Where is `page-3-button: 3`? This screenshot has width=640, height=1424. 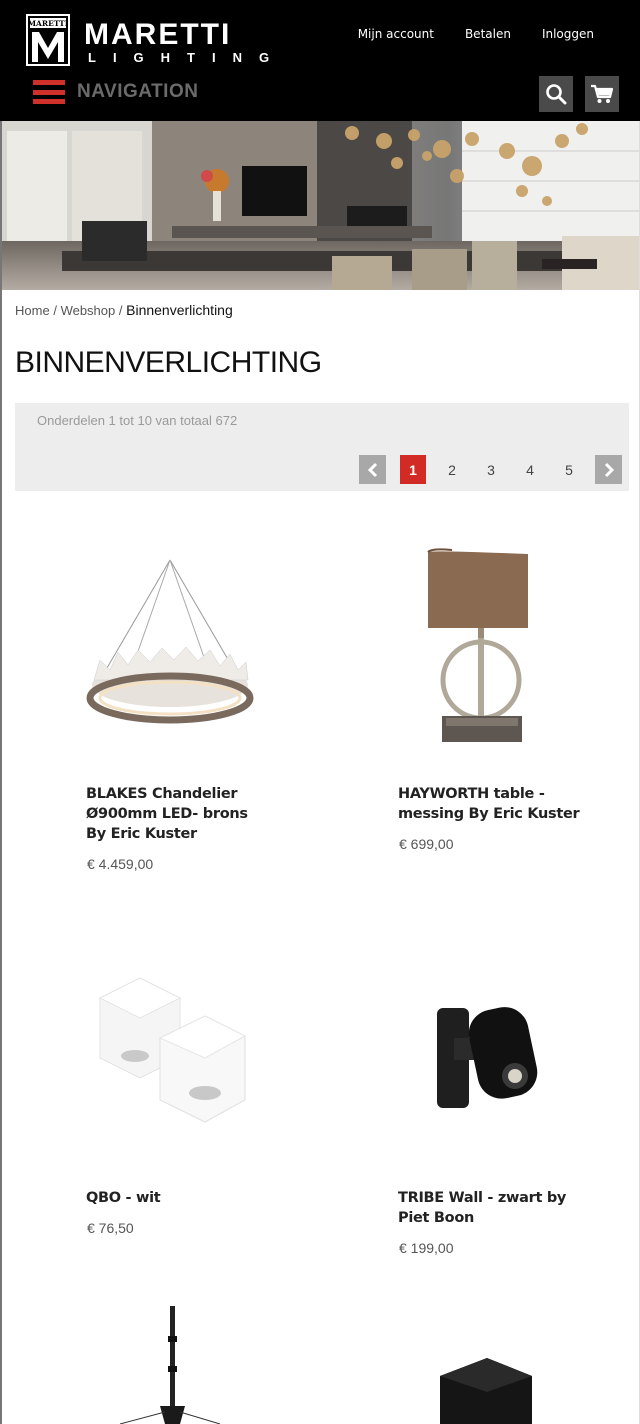 page-3-button: 3 is located at coordinates (491, 469).